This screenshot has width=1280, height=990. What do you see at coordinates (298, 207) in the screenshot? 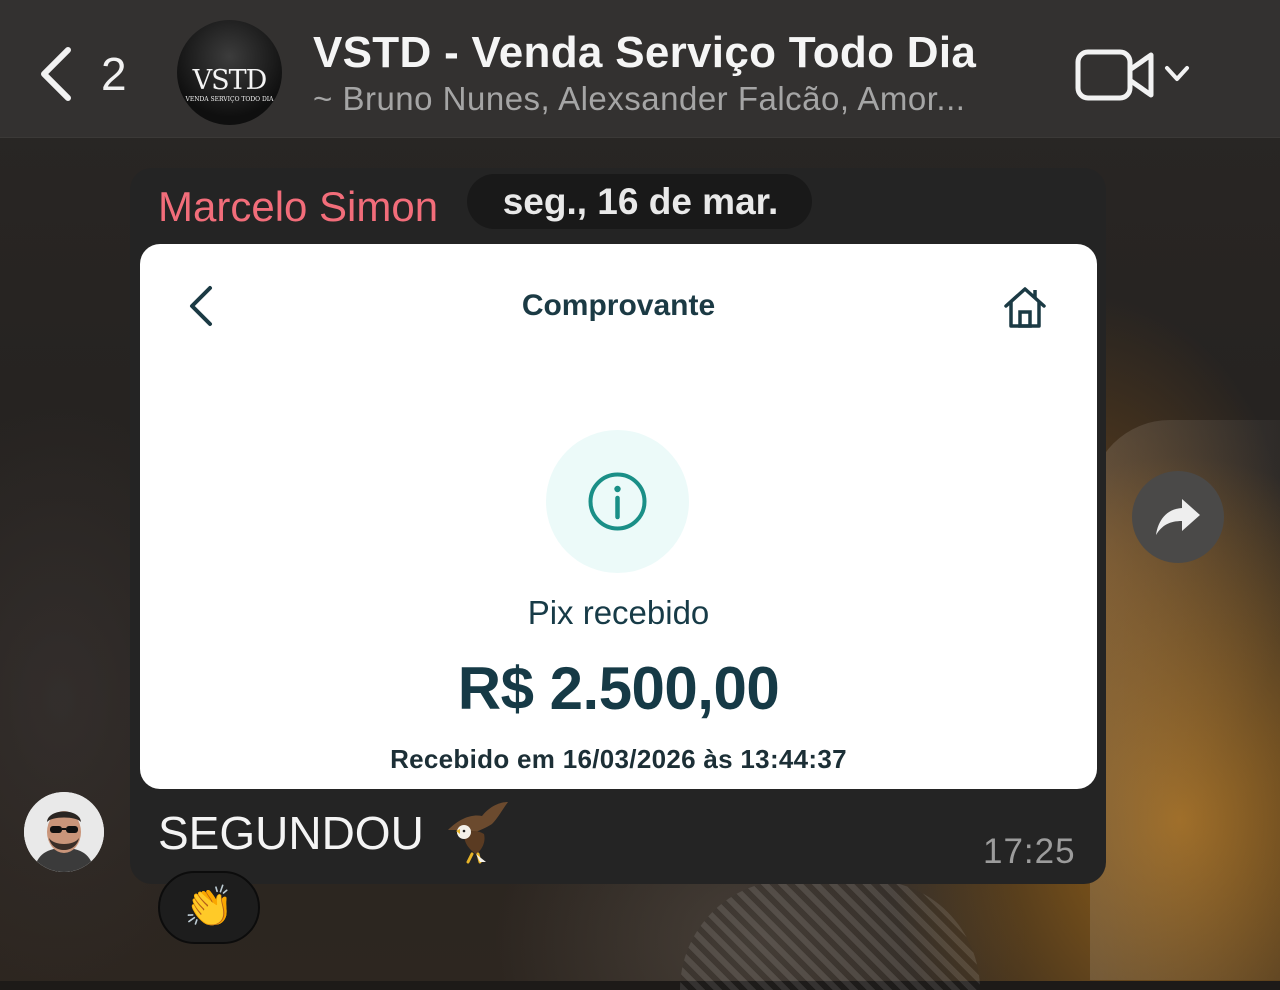
I see `sender-name: Marcelo Simon` at bounding box center [298, 207].